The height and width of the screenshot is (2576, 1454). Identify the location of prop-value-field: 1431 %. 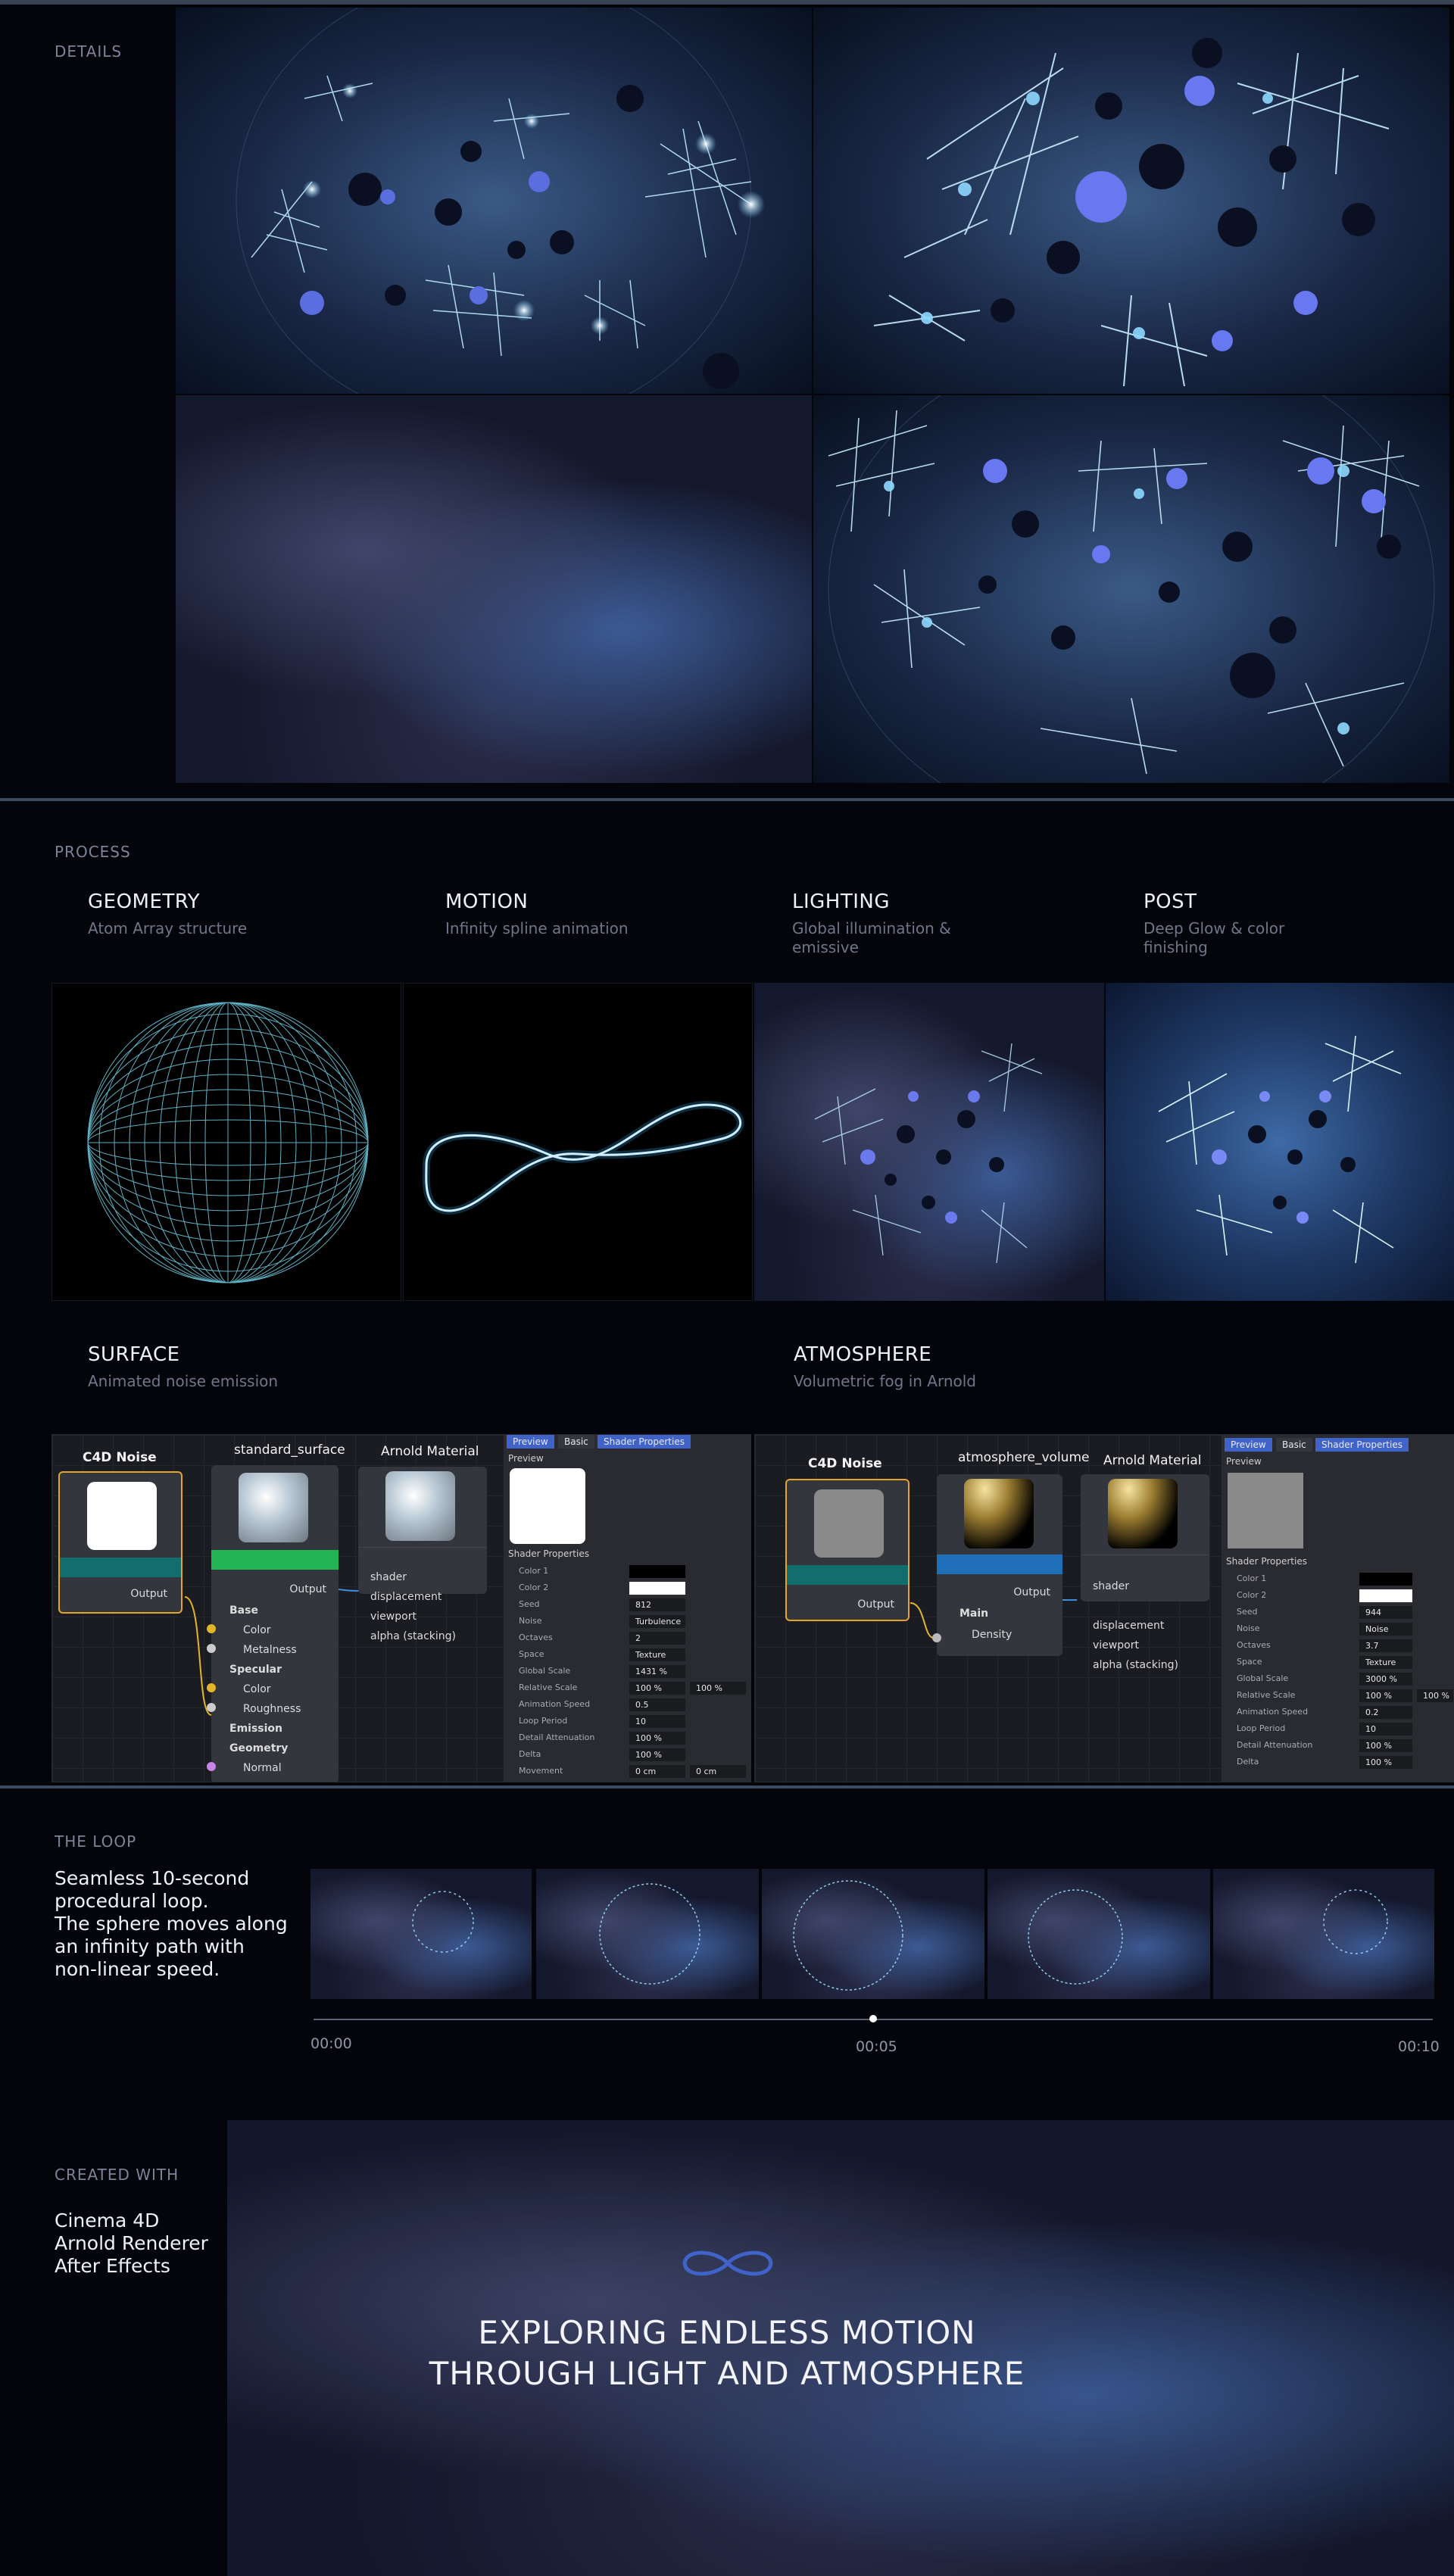
(657, 1671).